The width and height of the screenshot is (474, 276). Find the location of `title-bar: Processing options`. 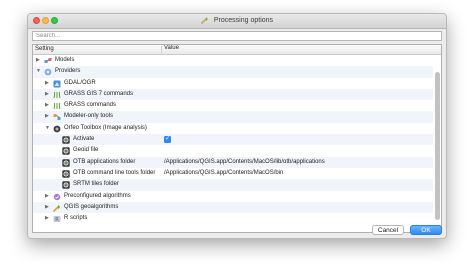

title-bar: Processing options is located at coordinates (237, 21).